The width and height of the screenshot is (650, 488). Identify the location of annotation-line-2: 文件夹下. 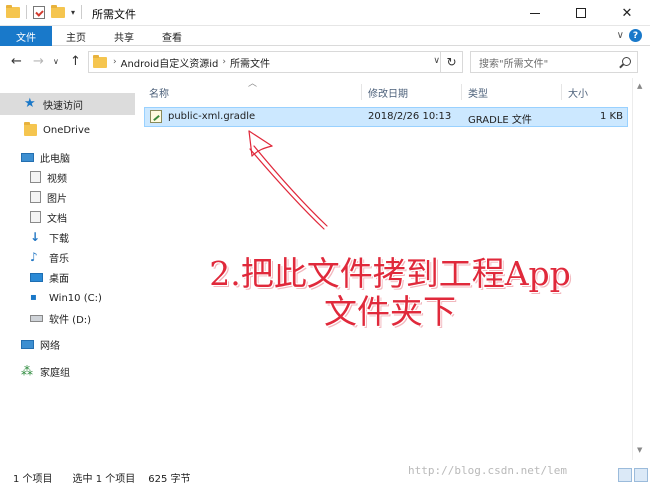
(390, 311).